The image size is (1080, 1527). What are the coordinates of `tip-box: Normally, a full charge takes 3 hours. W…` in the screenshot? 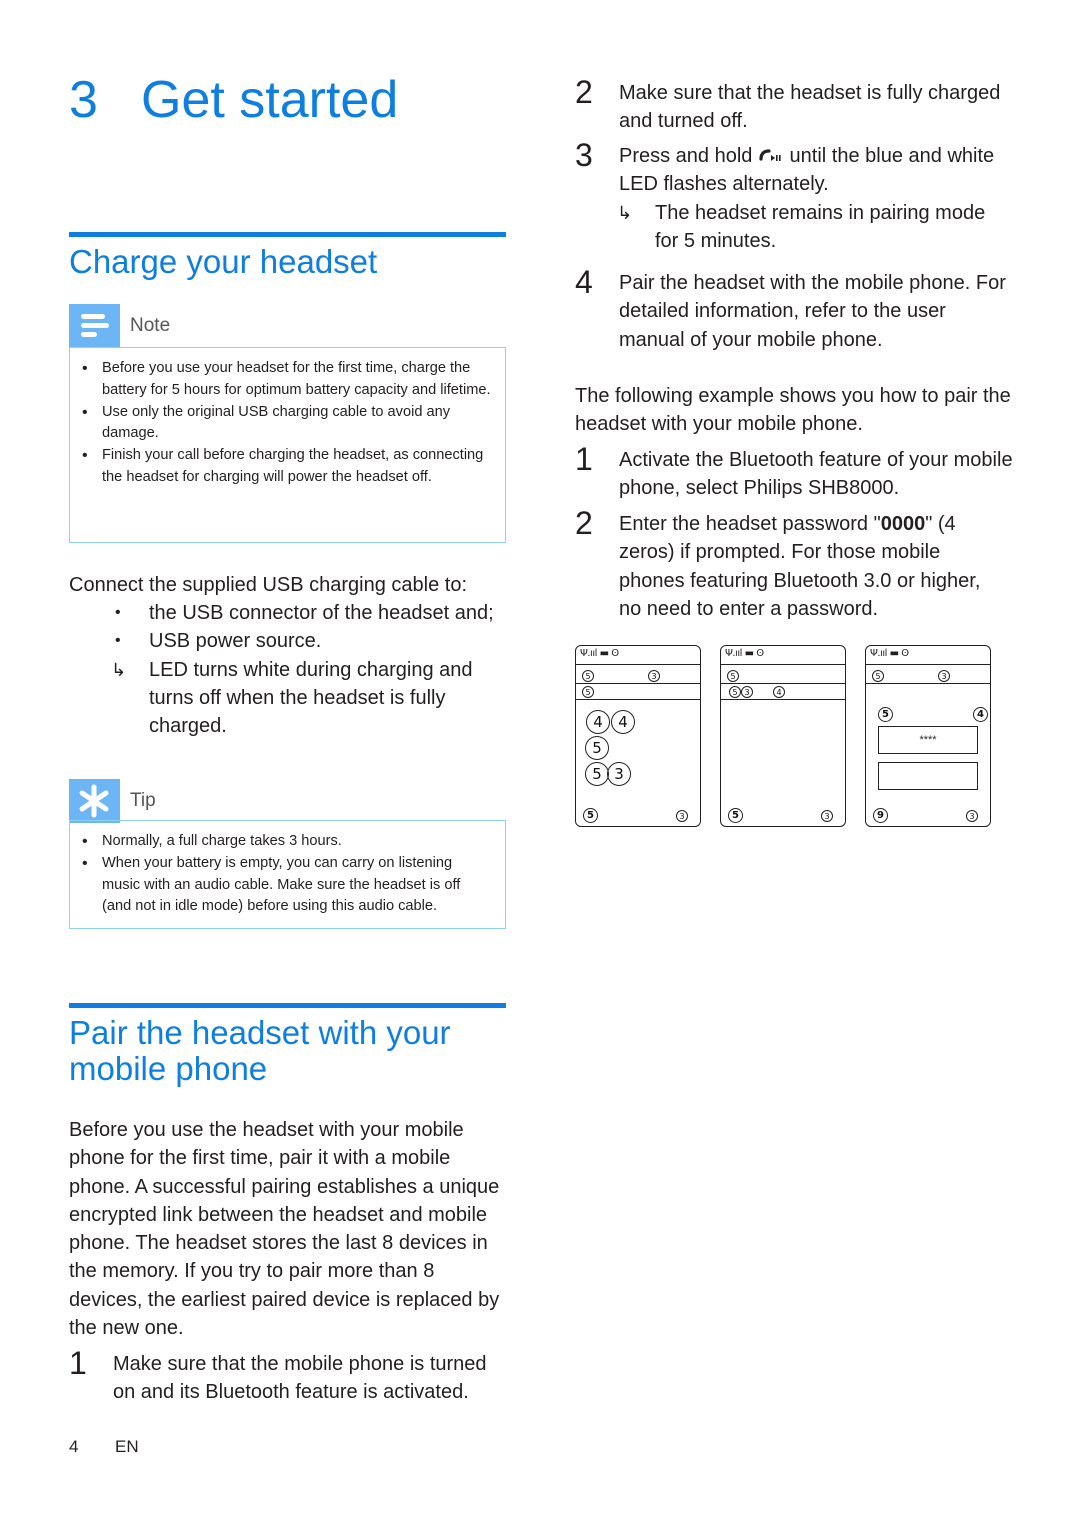 It's located at (287, 874).